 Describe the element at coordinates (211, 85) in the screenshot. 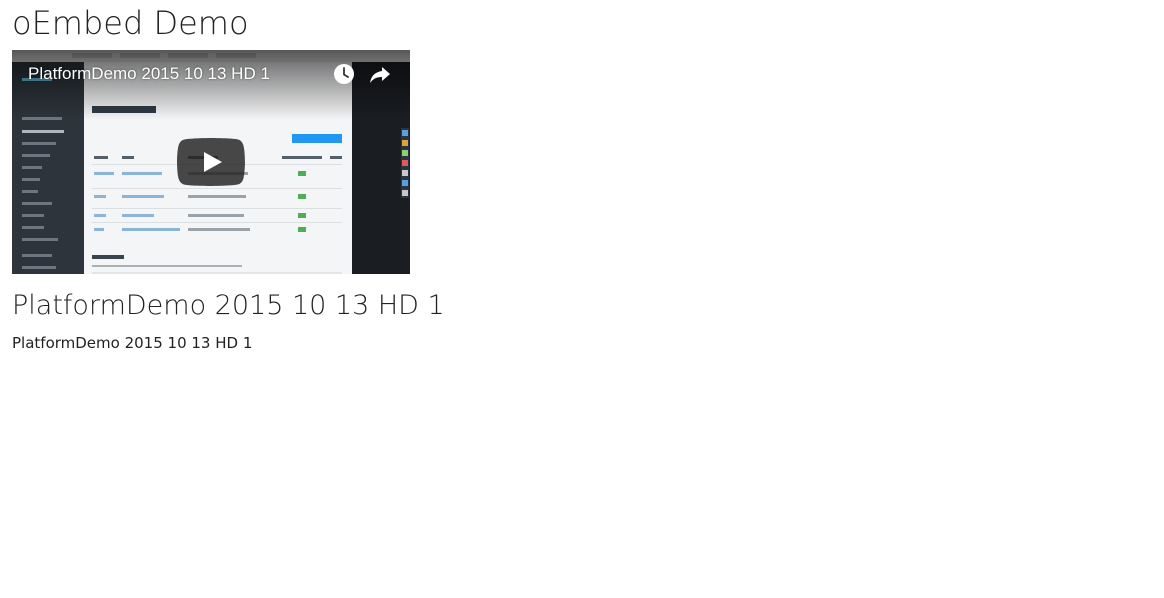

I see `player-top-gradient` at that location.